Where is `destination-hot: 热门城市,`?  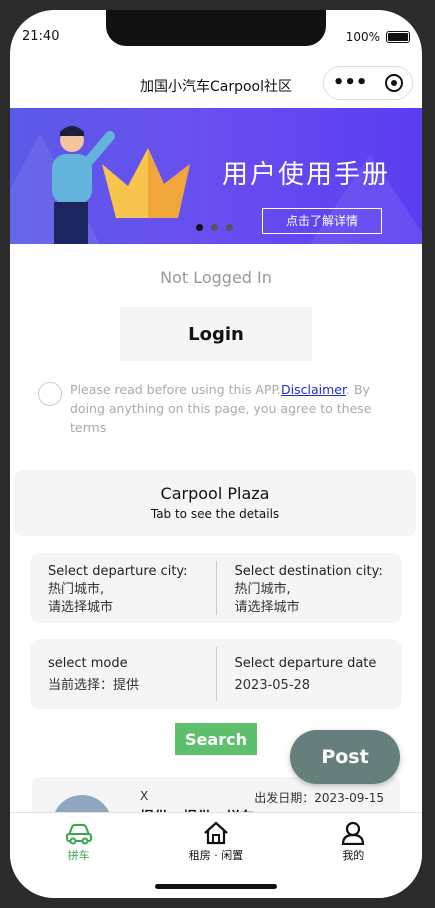
destination-hot: 热门城市, is located at coordinates (262, 589).